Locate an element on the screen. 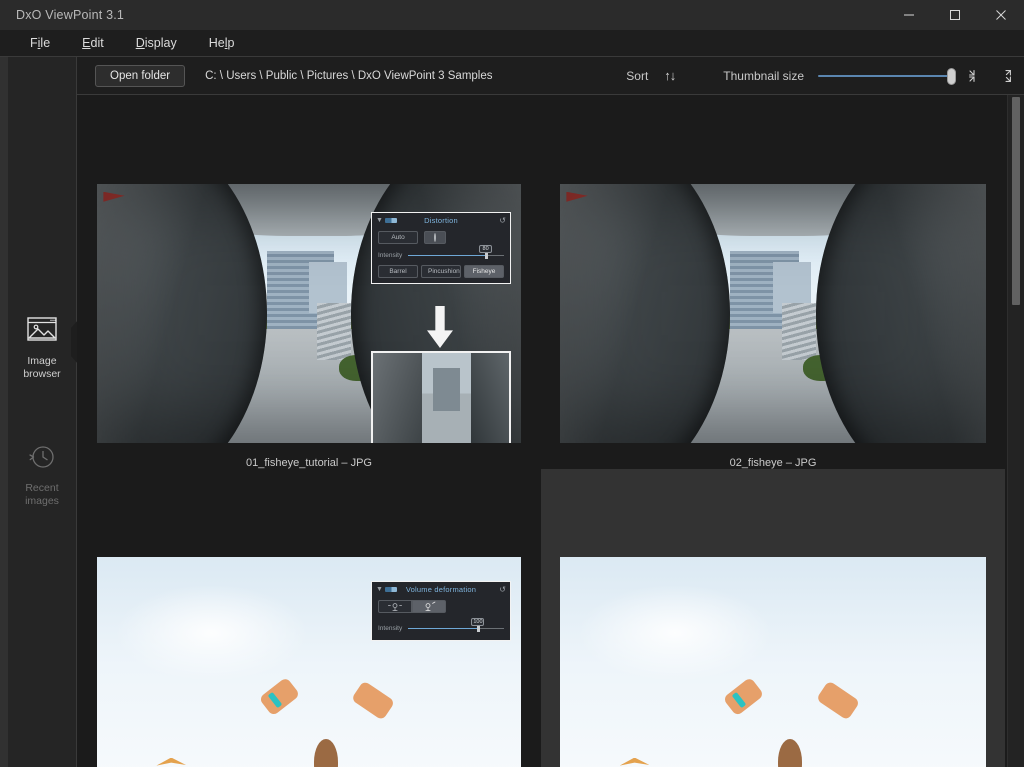  menu-label-edit: Edit is located at coordinates (93, 42).